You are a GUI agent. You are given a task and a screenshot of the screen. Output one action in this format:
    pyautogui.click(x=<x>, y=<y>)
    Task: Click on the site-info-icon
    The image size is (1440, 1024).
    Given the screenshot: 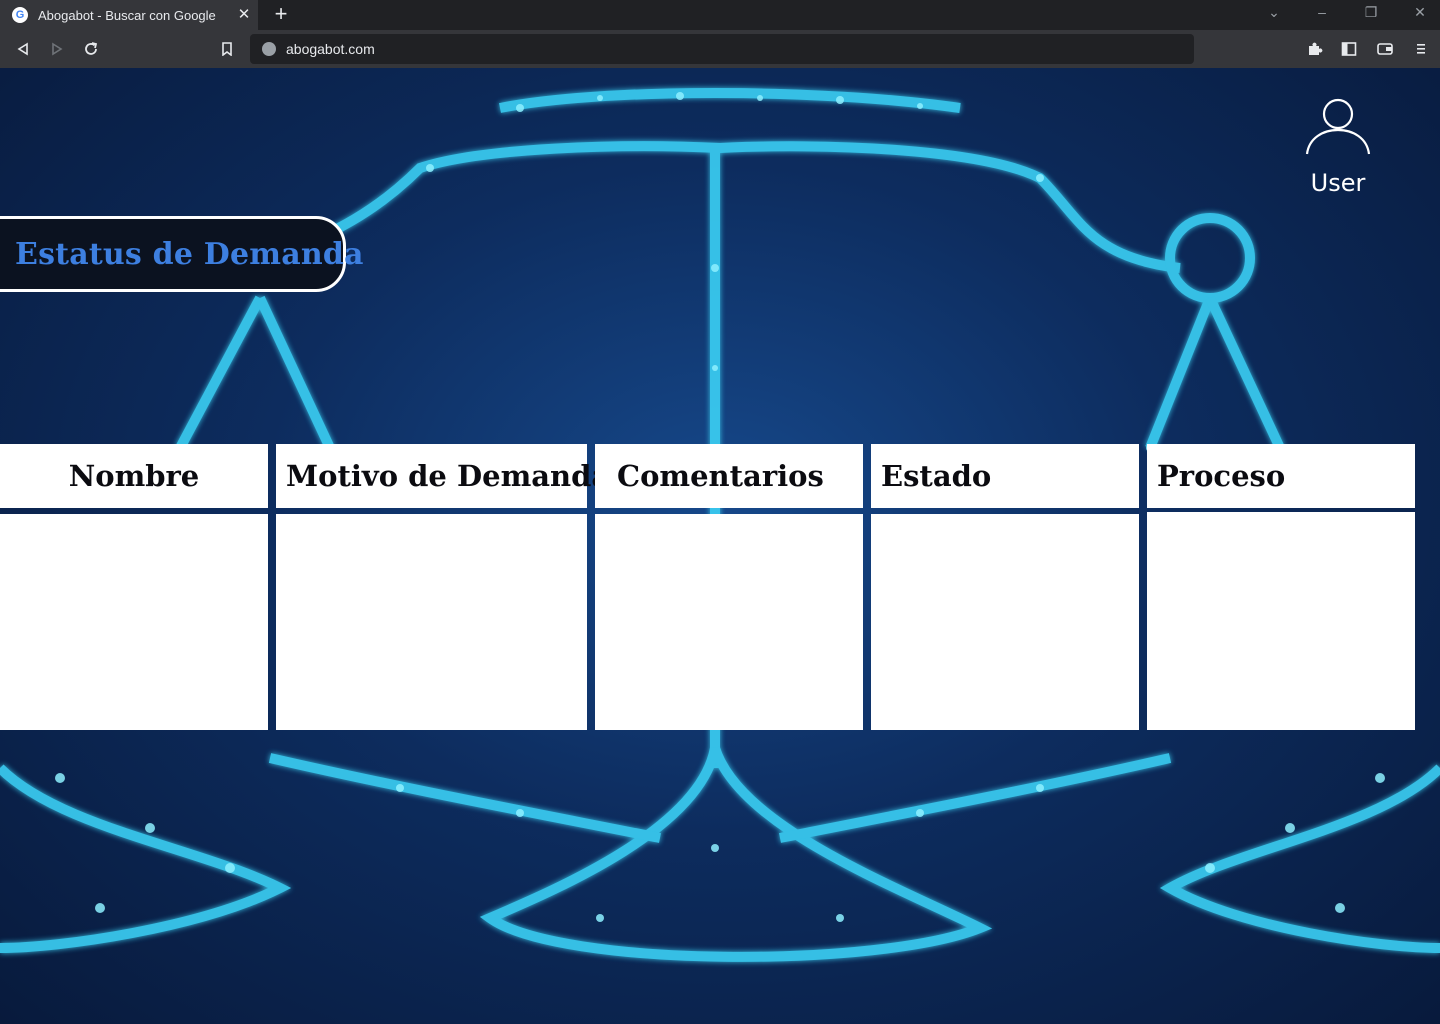 What is the action you would take?
    pyautogui.click(x=269, y=49)
    